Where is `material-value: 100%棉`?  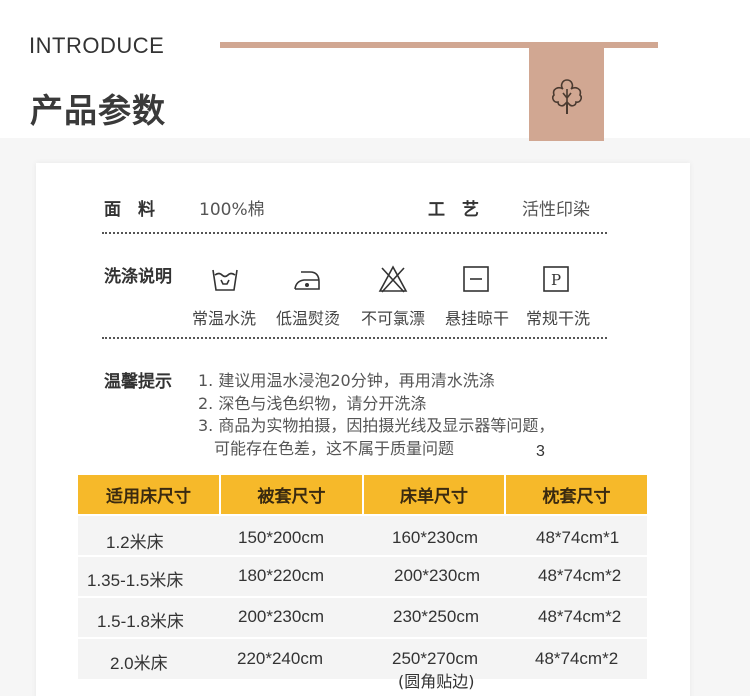
material-value: 100%棉 is located at coordinates (232, 210).